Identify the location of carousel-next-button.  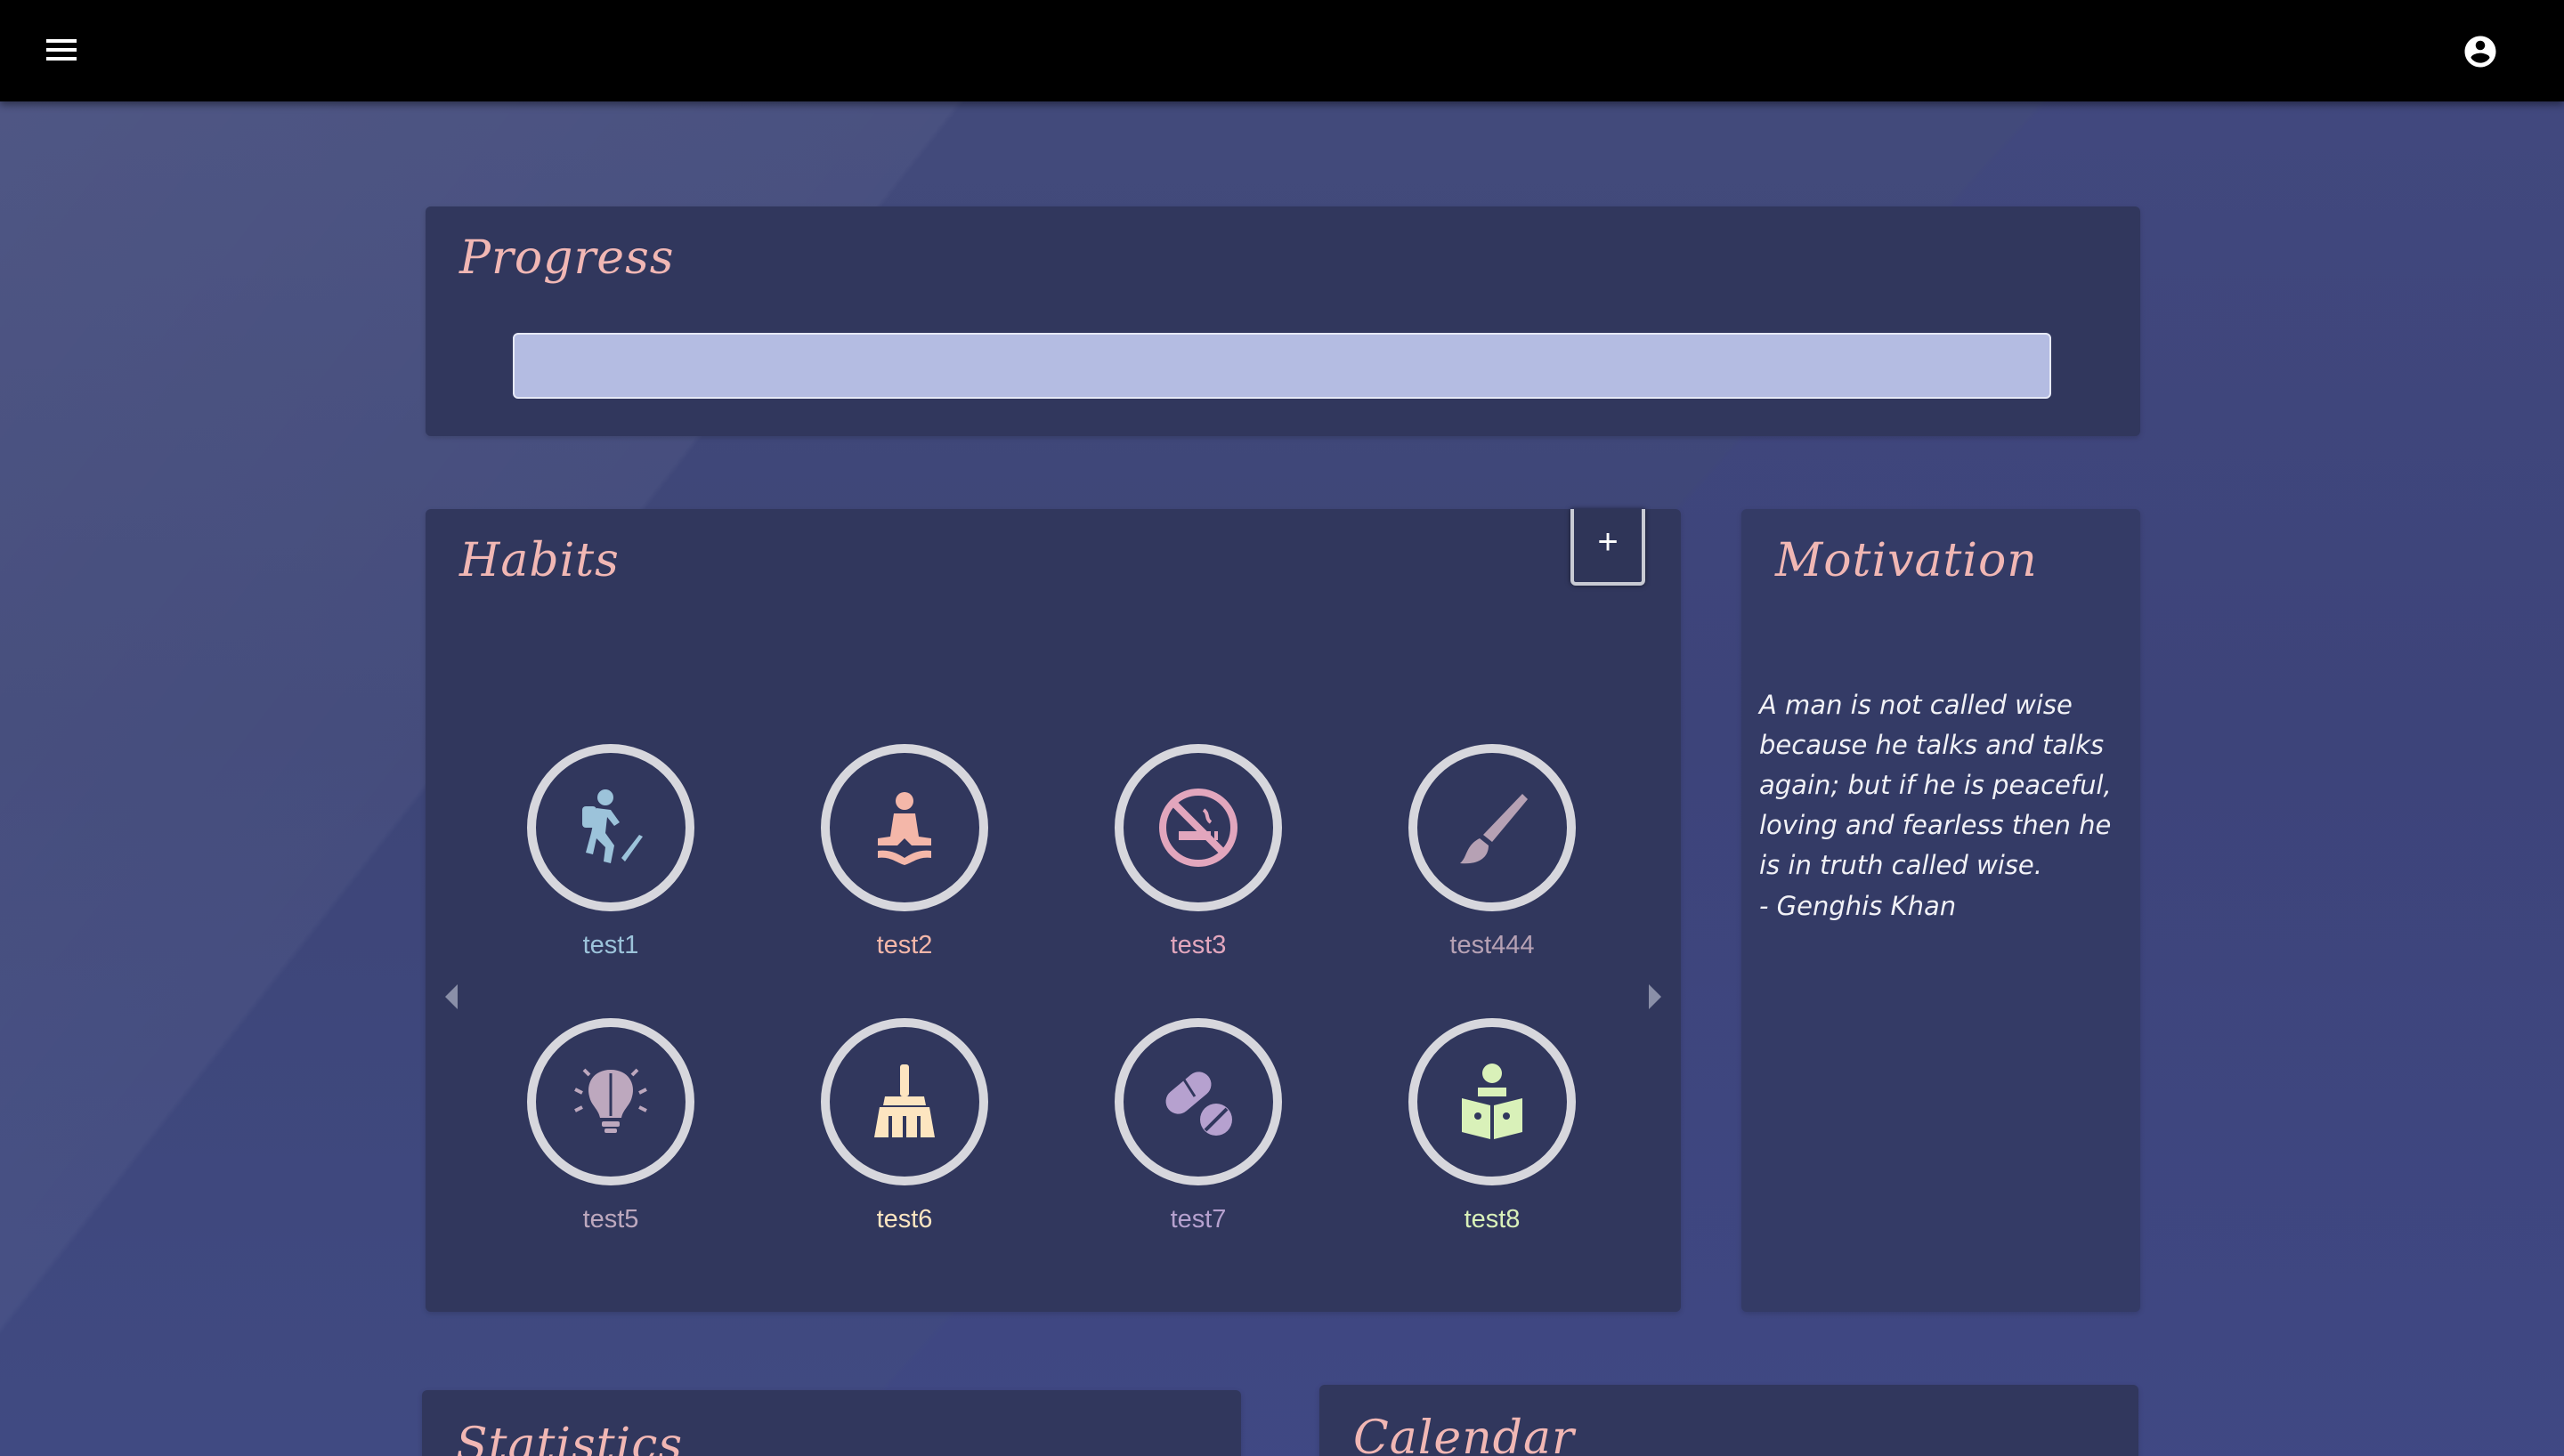
(1655, 997).